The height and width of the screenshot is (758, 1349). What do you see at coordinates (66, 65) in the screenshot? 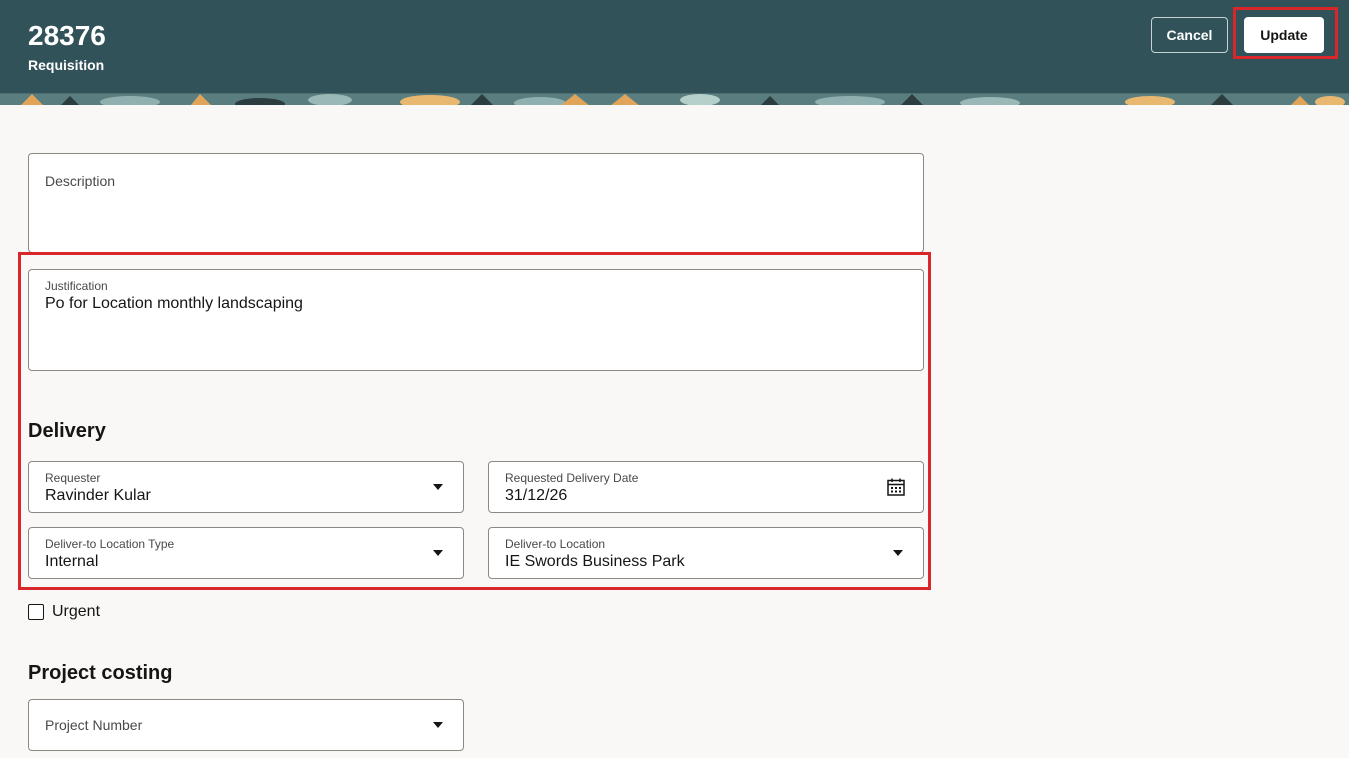
I see `record-type-label: Requisition` at bounding box center [66, 65].